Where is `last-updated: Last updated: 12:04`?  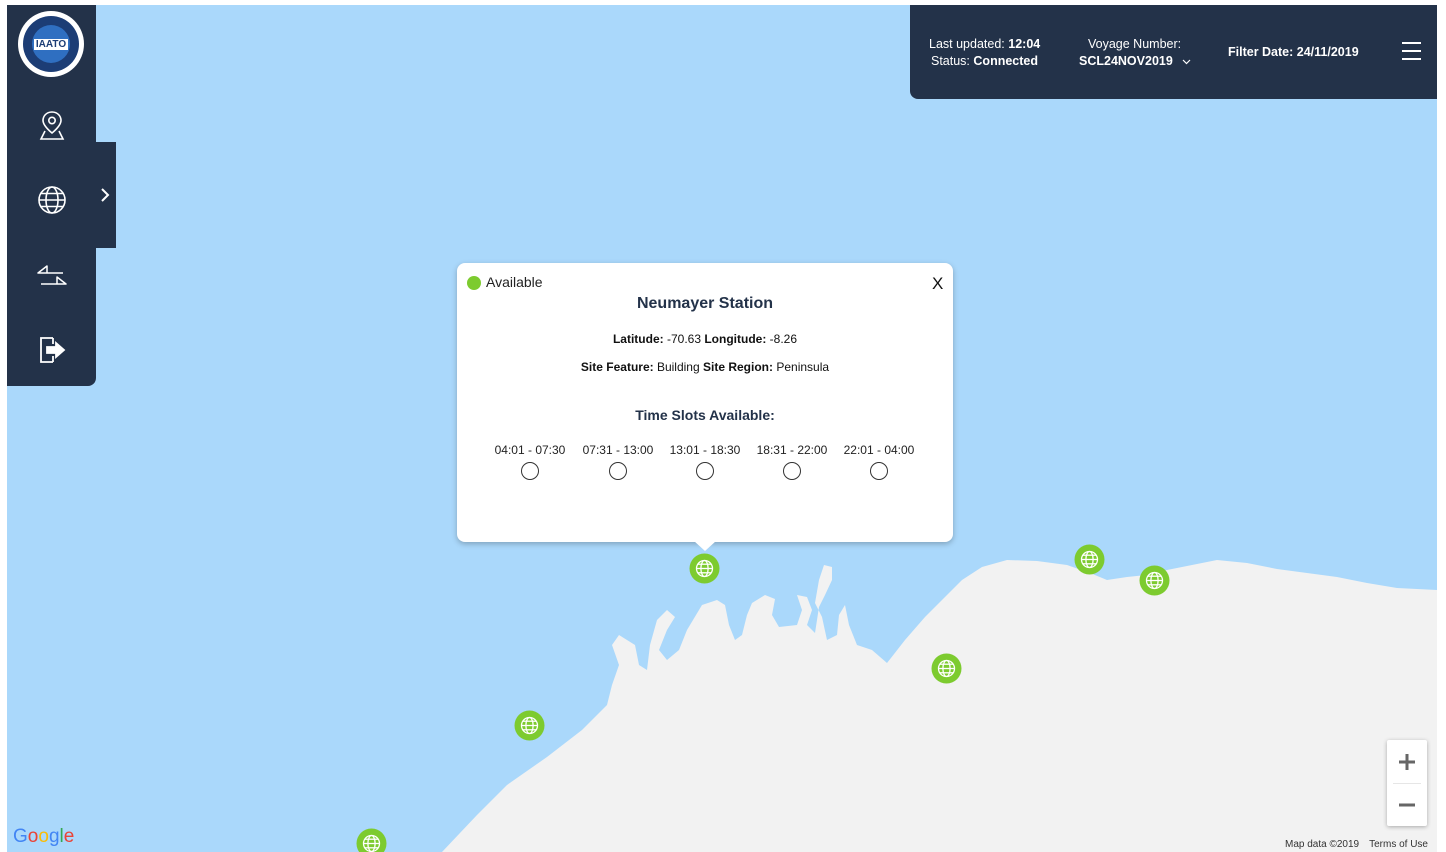
last-updated: Last updated: 12:04 is located at coordinates (984, 44).